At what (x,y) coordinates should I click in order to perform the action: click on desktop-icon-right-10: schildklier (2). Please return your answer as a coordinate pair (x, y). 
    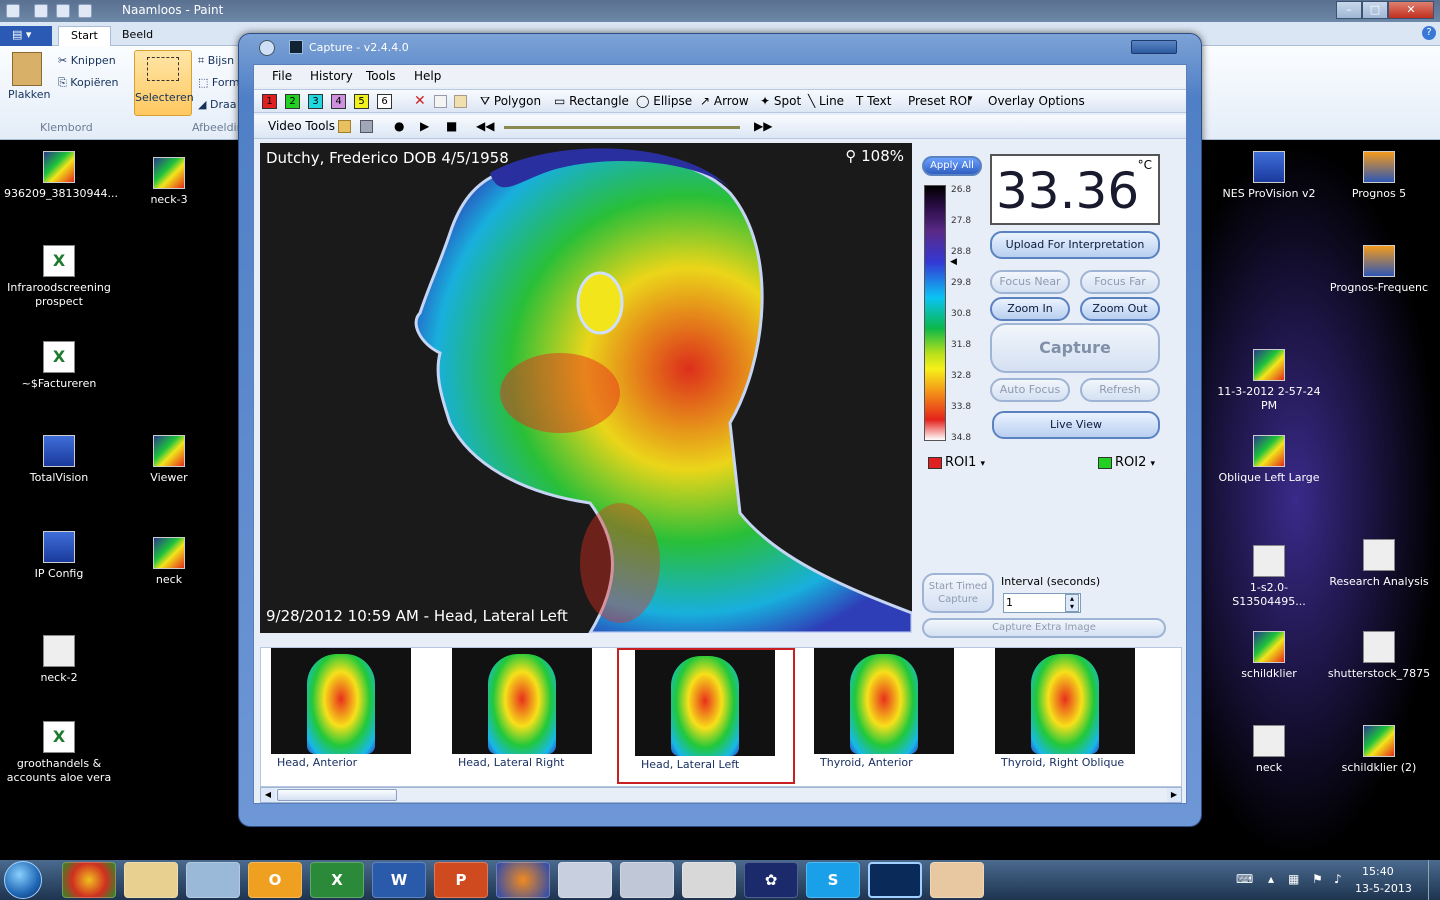
    Looking at the image, I should click on (1379, 750).